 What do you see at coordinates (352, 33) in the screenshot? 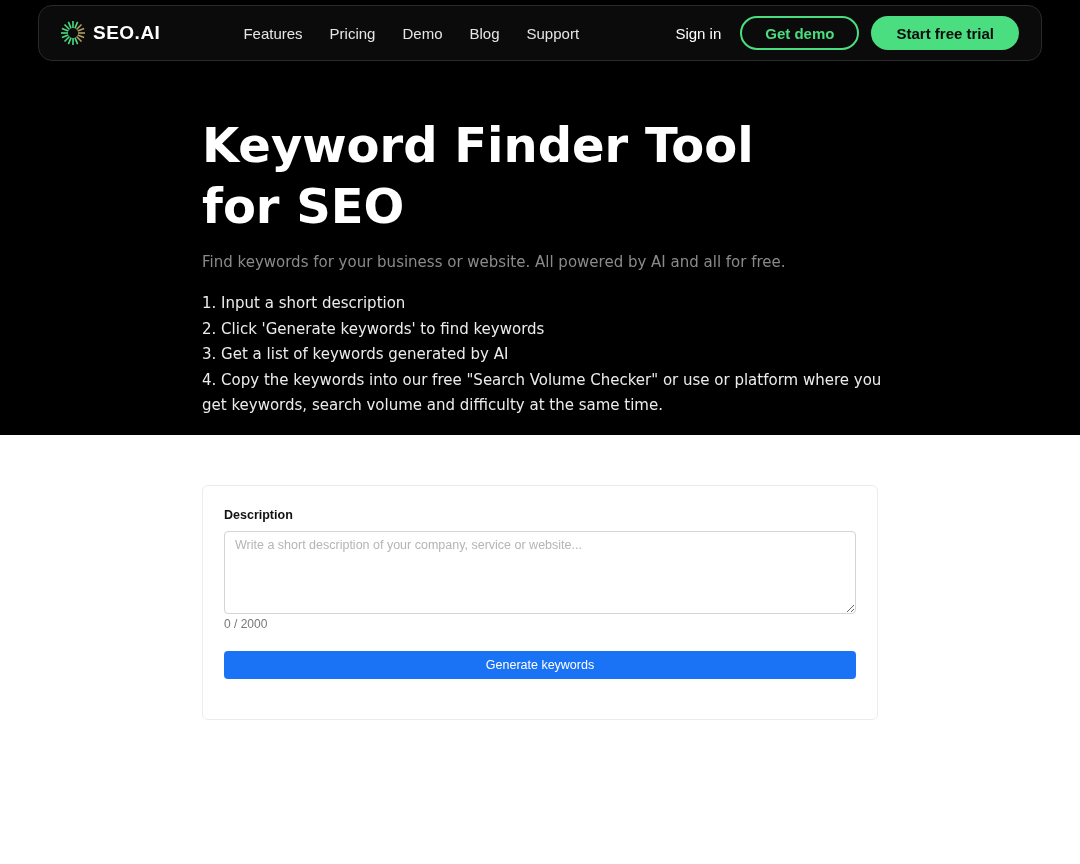
I see `nav-link: Pricing` at bounding box center [352, 33].